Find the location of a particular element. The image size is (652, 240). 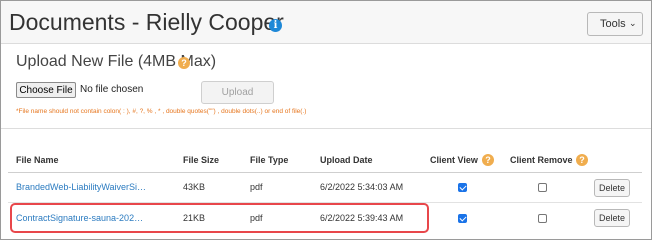

page-title: Documents - Rielly Cooper is located at coordinates (146, 22).